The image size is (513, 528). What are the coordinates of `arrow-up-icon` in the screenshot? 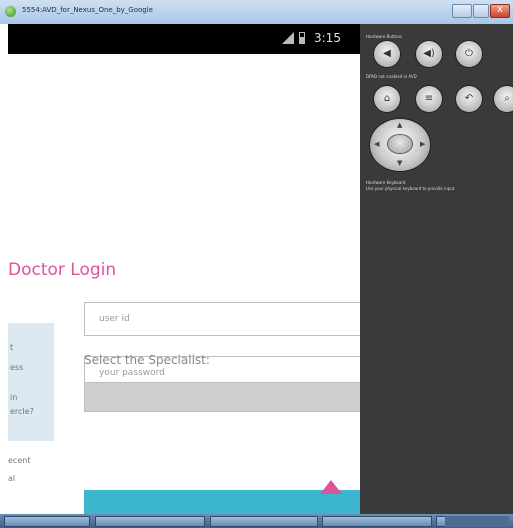 It's located at (331, 487).